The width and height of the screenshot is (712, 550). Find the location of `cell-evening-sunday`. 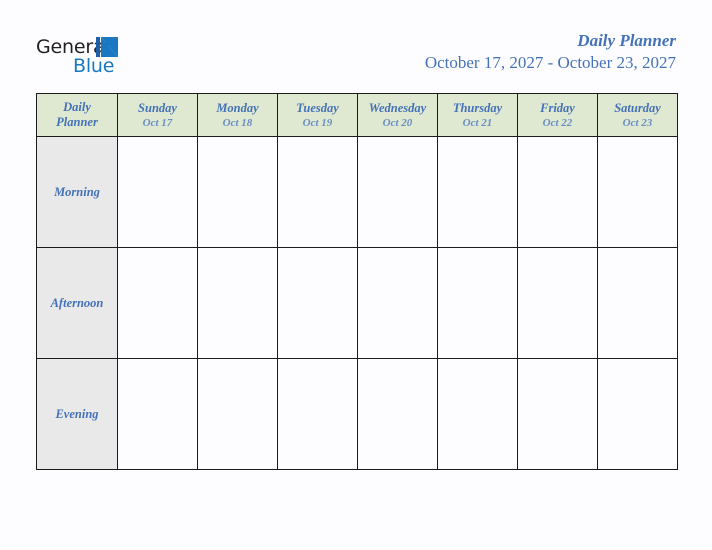

cell-evening-sunday is located at coordinates (157, 414).